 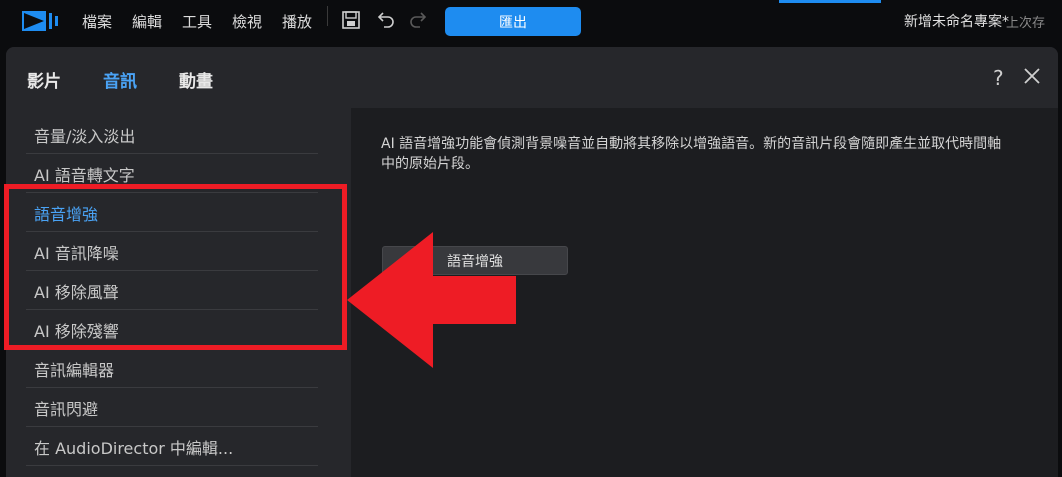 What do you see at coordinates (327, 16) in the screenshot?
I see `menu-divider` at bounding box center [327, 16].